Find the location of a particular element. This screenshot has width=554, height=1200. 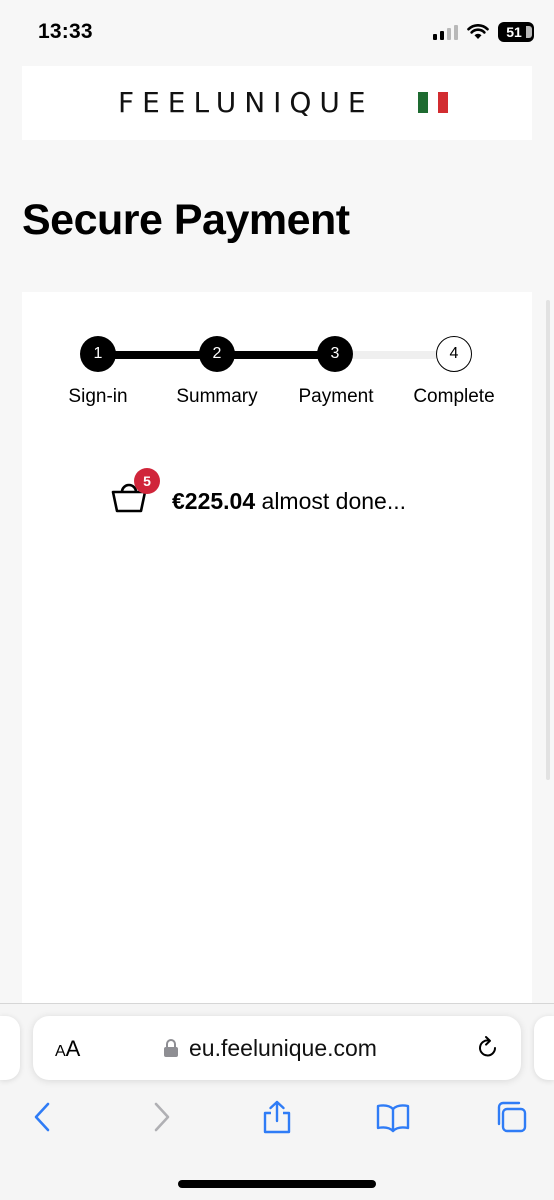

cellular-signal-icon is located at coordinates (445, 32).